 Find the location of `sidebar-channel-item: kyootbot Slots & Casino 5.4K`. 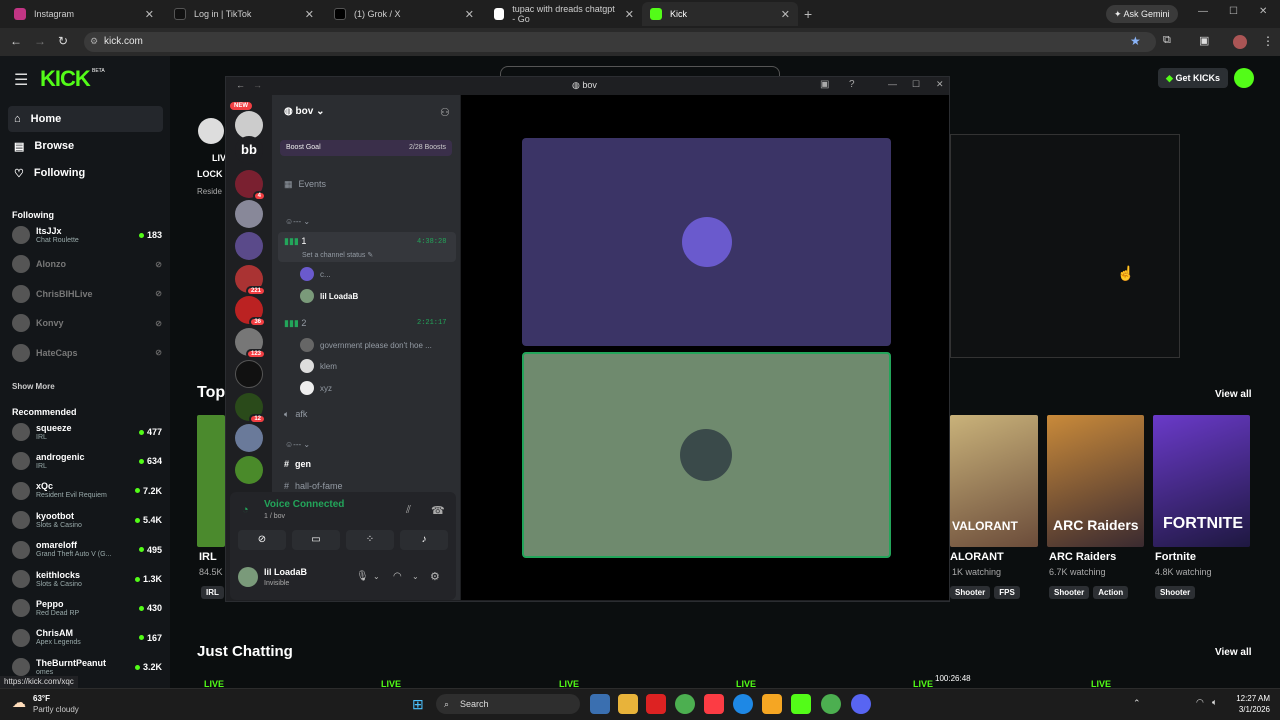

sidebar-channel-item: kyootbot Slots & Casino 5.4K is located at coordinates (87, 520).